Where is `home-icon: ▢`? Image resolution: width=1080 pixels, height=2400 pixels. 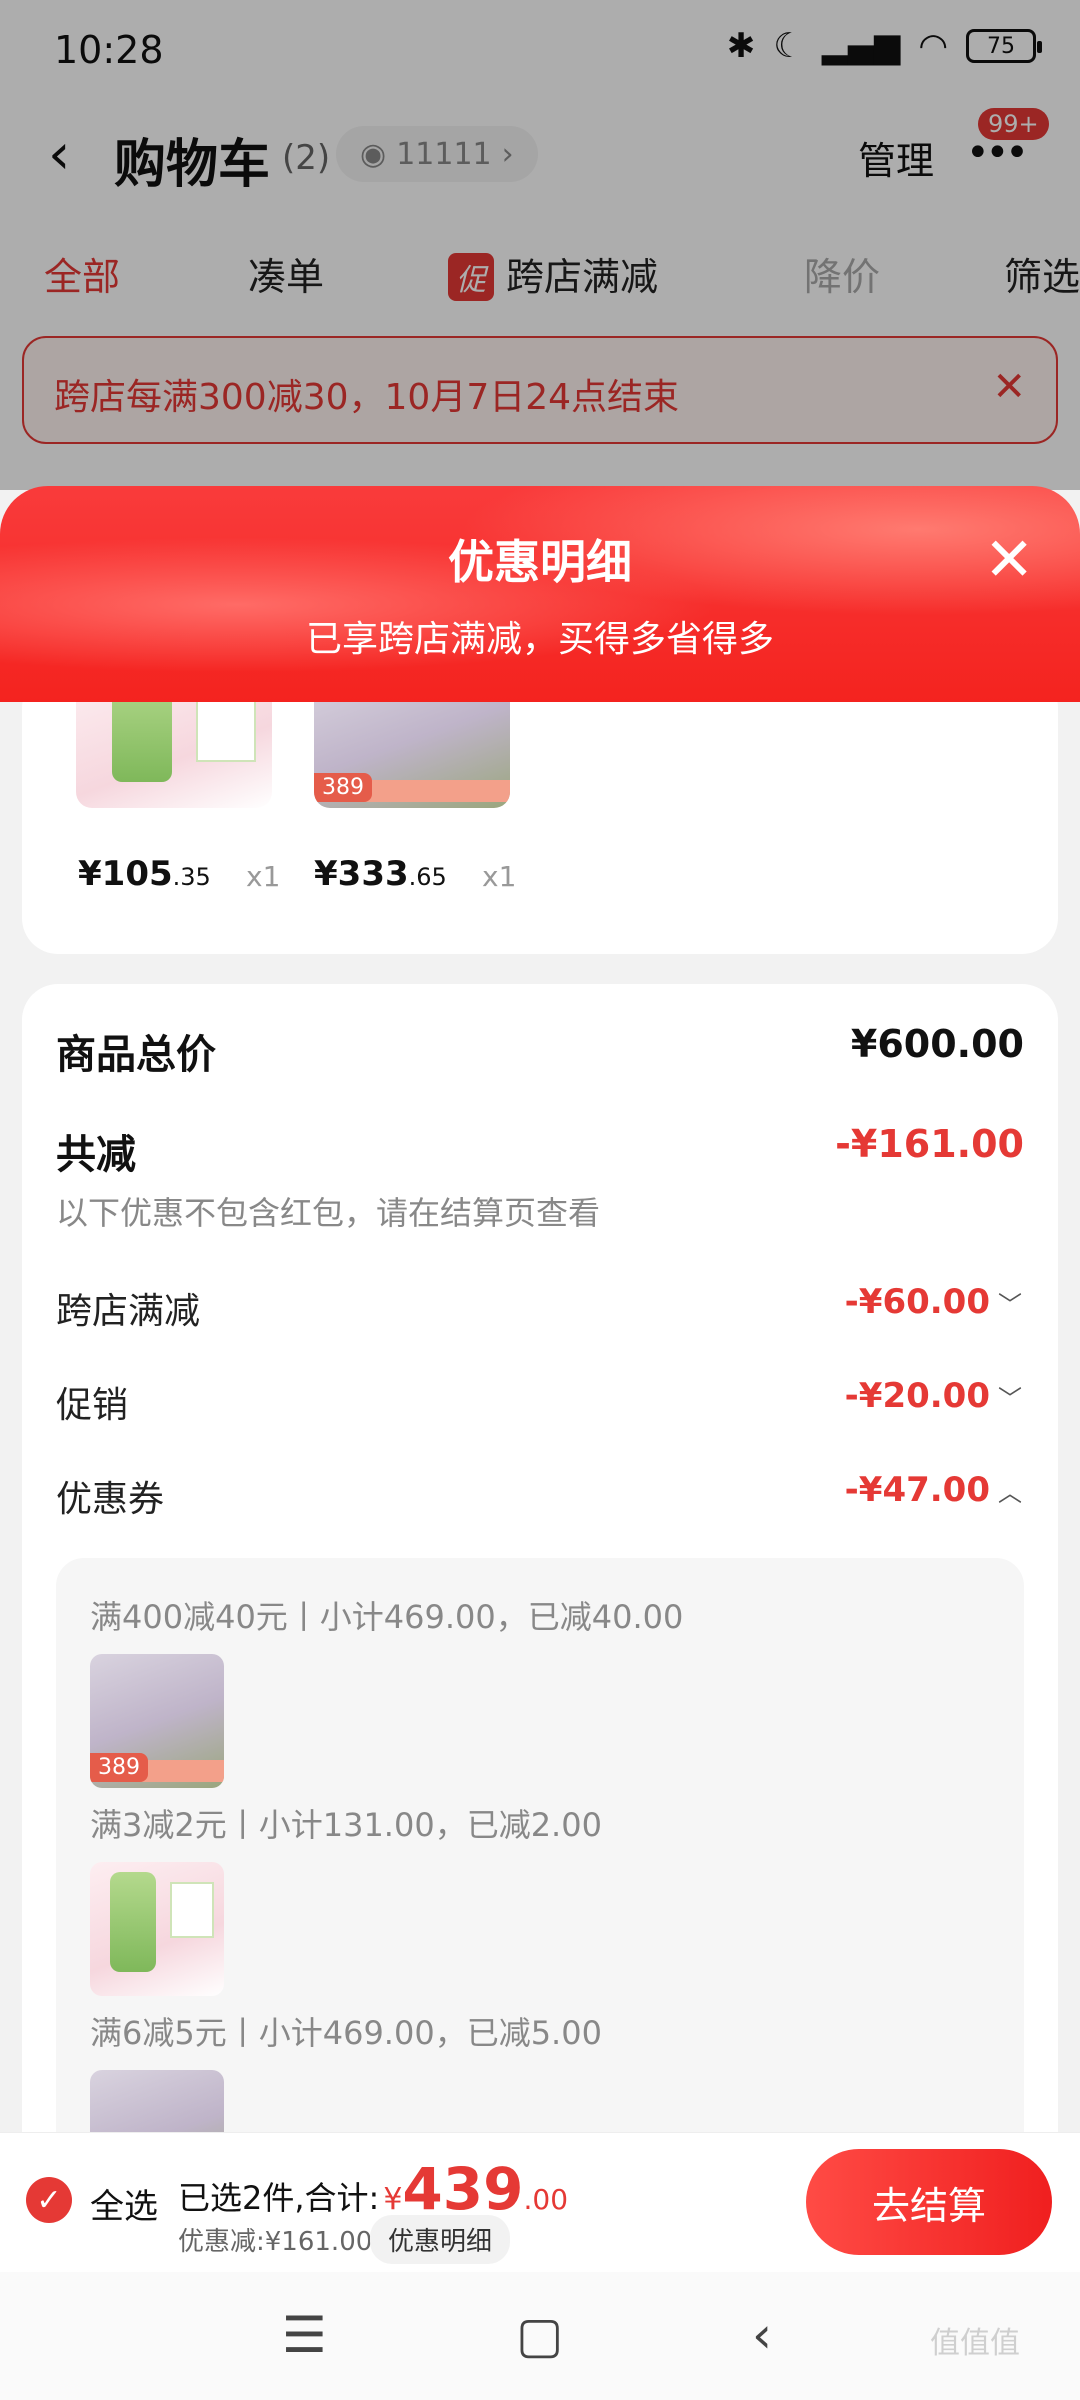 home-icon: ▢ is located at coordinates (539, 2335).